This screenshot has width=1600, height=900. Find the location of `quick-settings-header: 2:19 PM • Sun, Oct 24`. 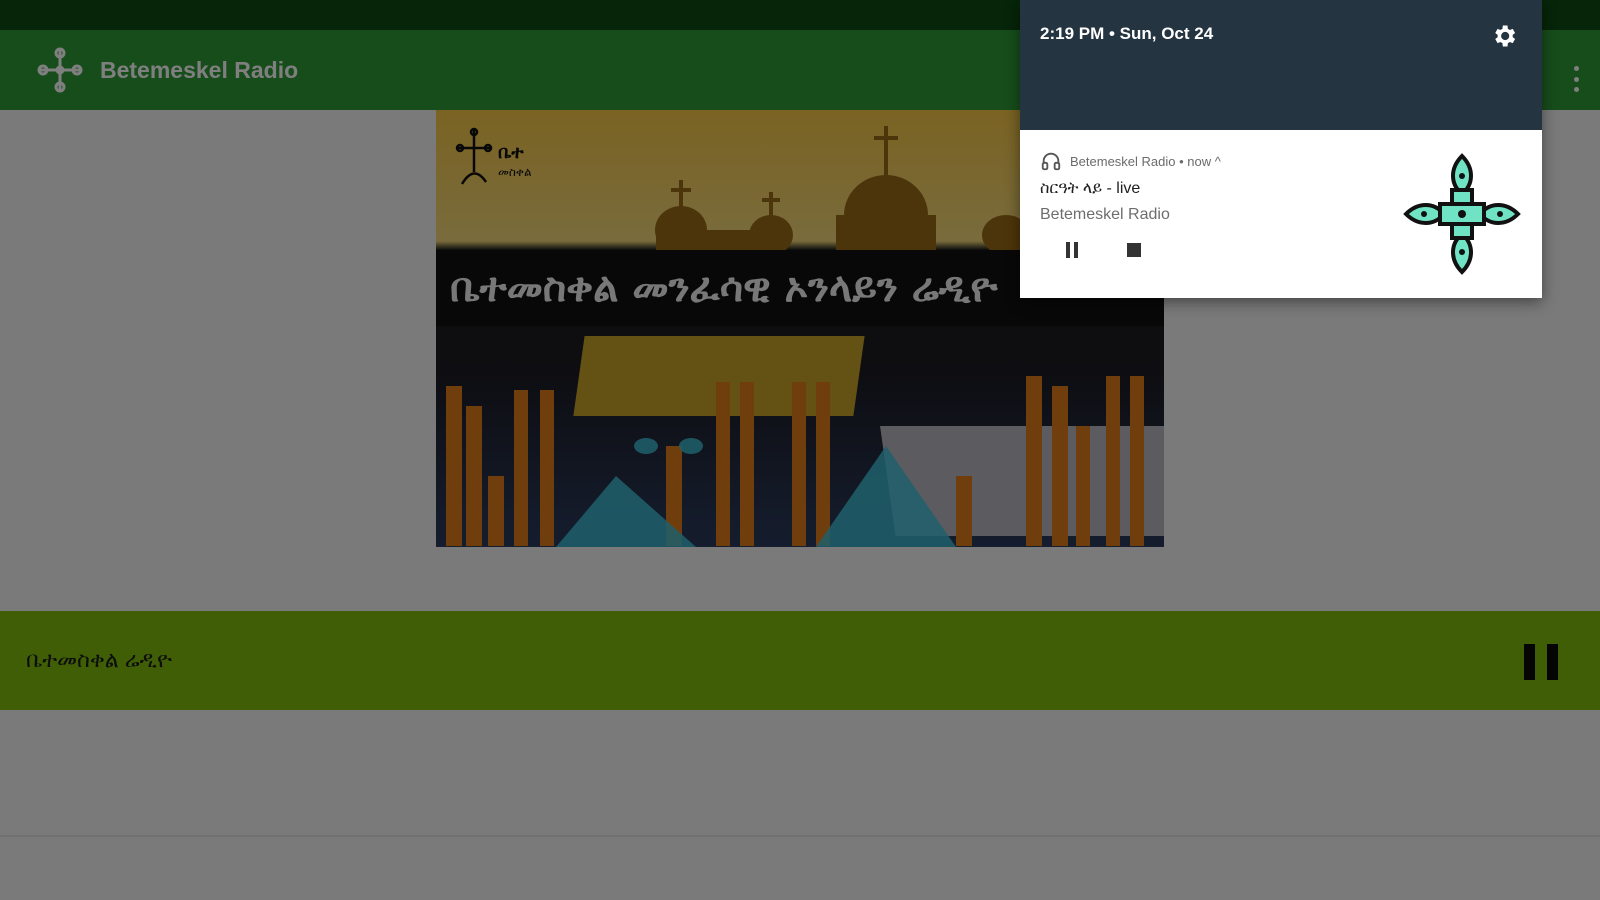

quick-settings-header: 2:19 PM • Sun, Oct 24 is located at coordinates (1281, 65).